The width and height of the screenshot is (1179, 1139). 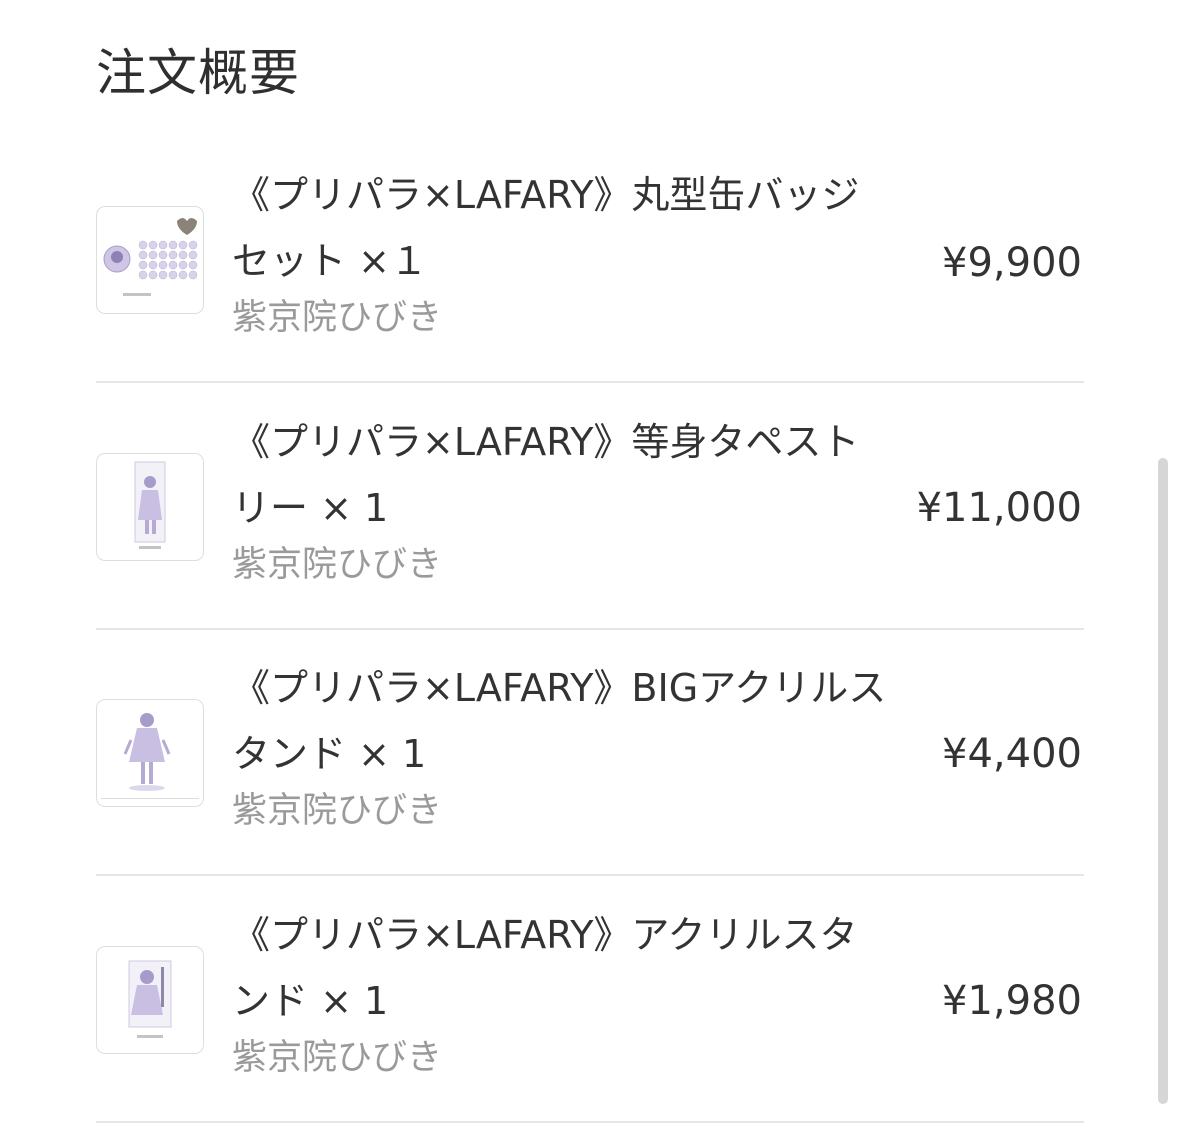 I want to click on product-price: ¥4,400, so click(x=1012, y=754).